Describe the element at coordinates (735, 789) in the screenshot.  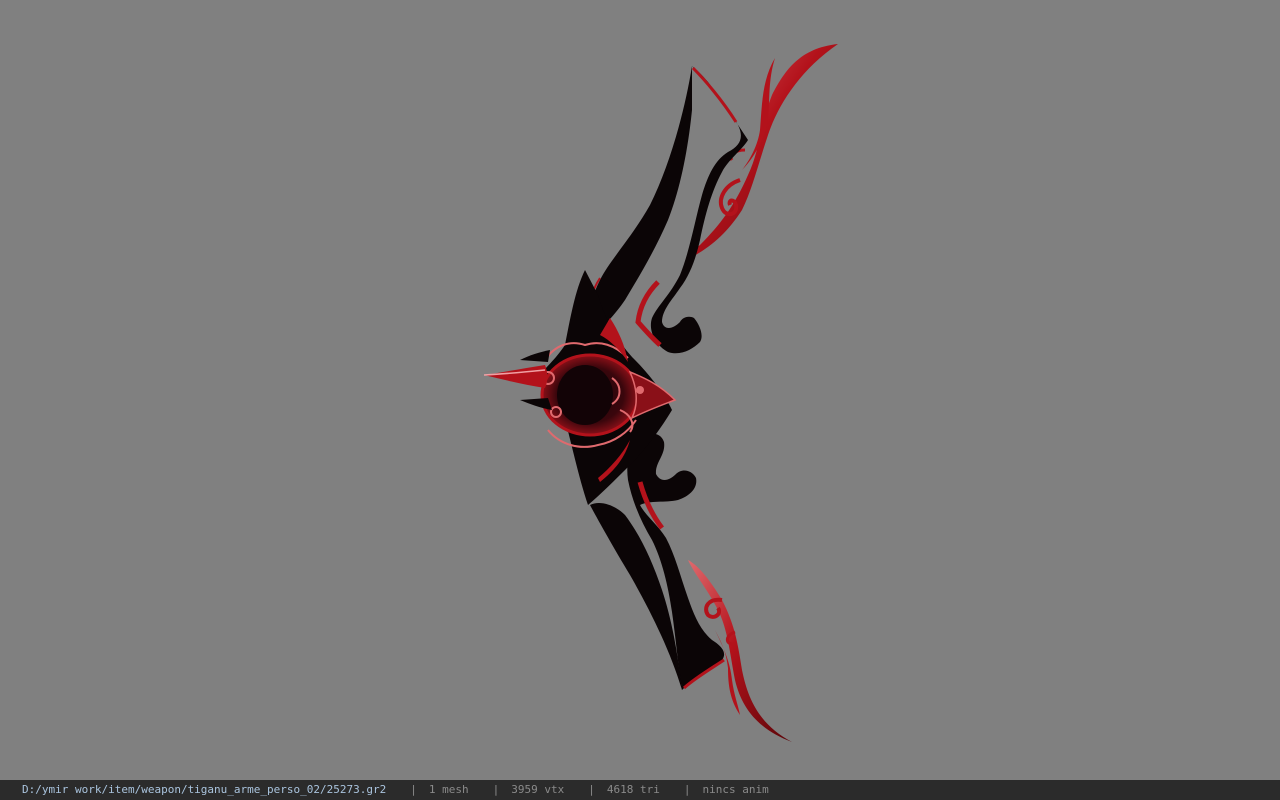
I see `animation-status: nincs anim` at that location.